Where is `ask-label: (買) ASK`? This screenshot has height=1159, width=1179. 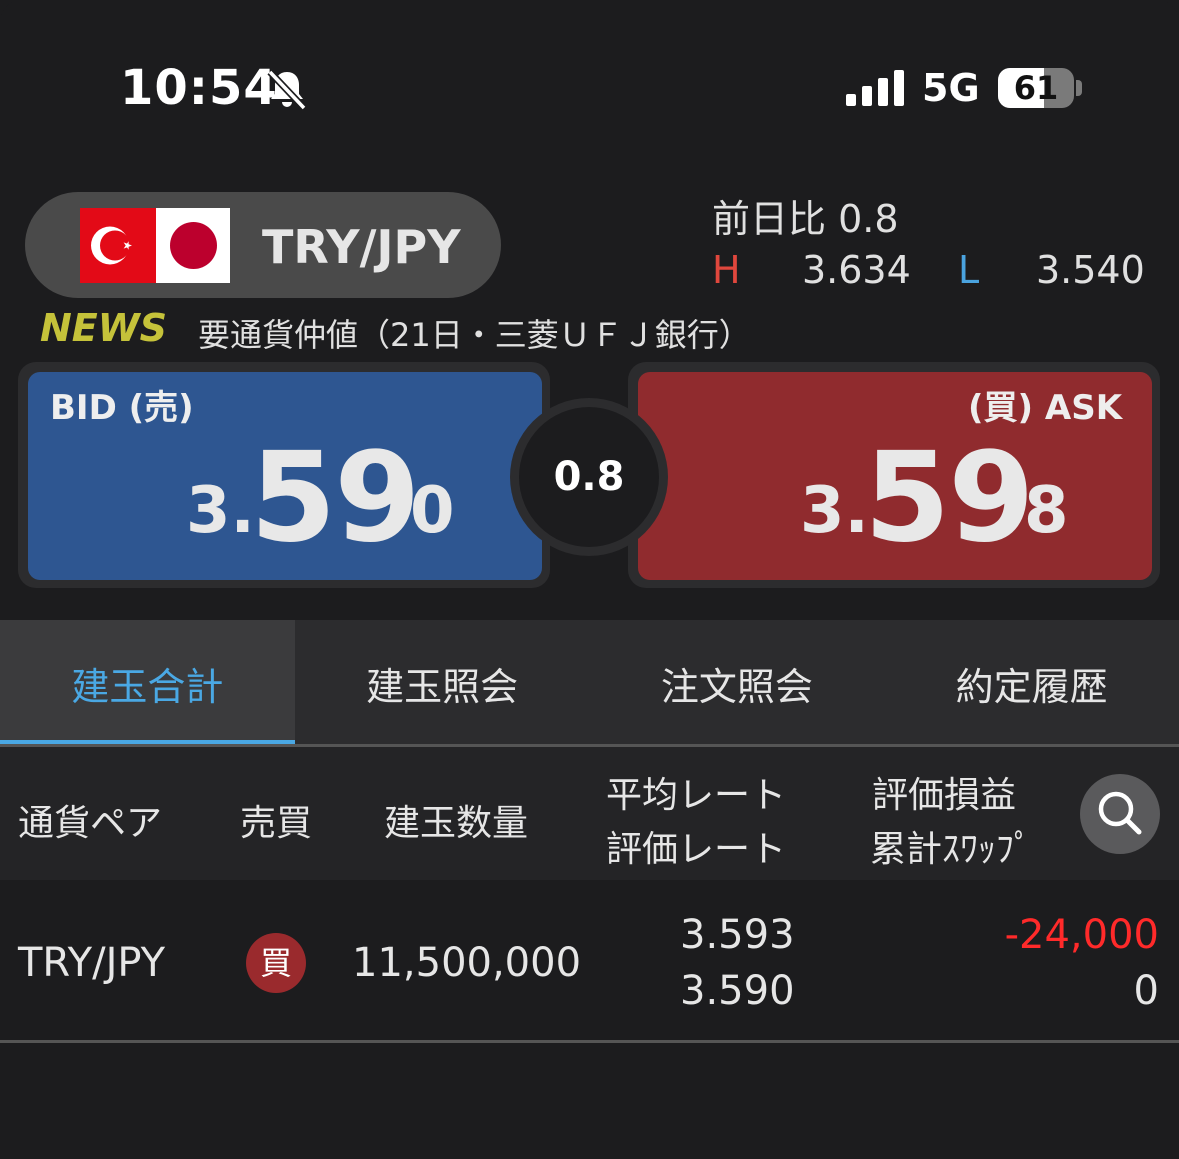 ask-label: (買) ASK is located at coordinates (1045, 408).